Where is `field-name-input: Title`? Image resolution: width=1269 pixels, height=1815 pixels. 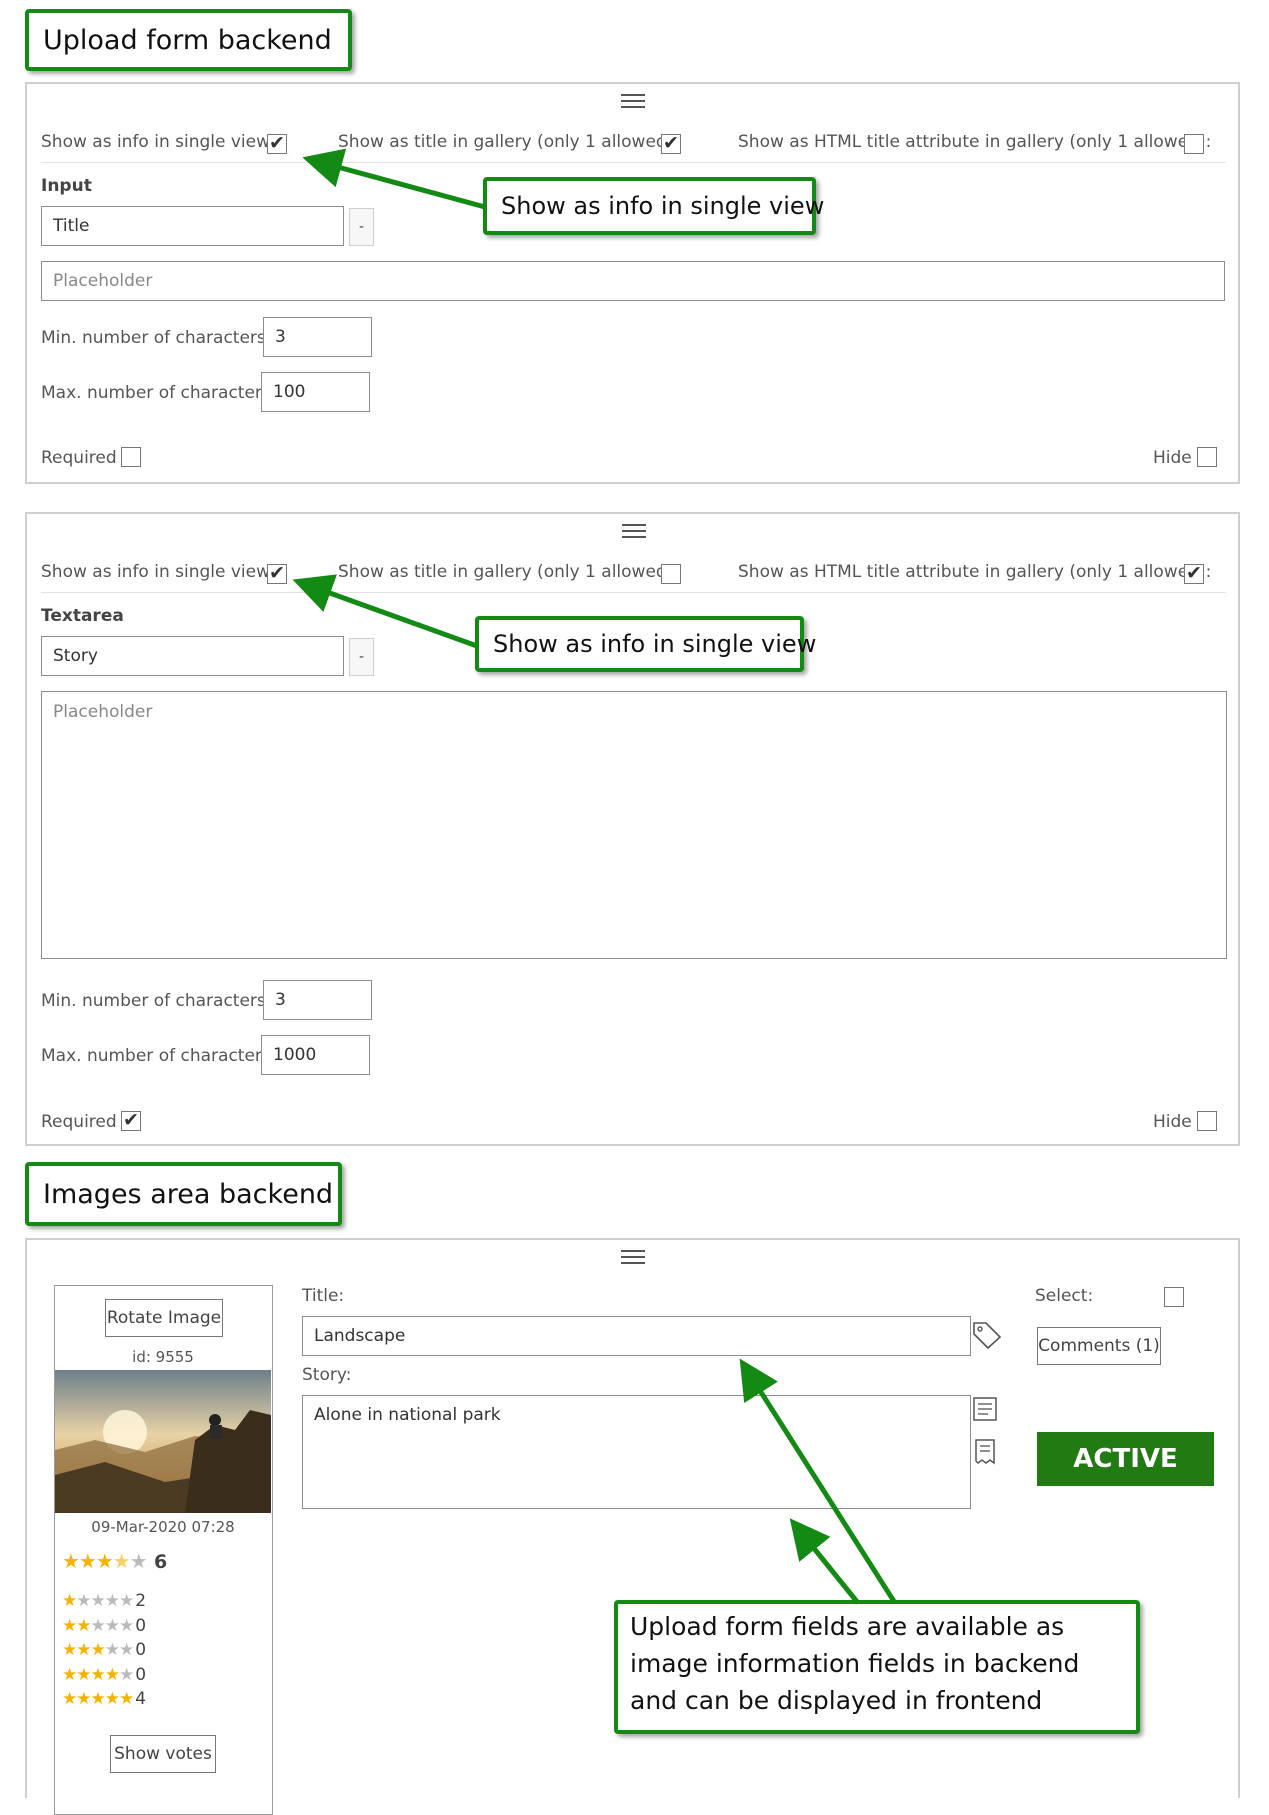
field-name-input: Title is located at coordinates (192, 226).